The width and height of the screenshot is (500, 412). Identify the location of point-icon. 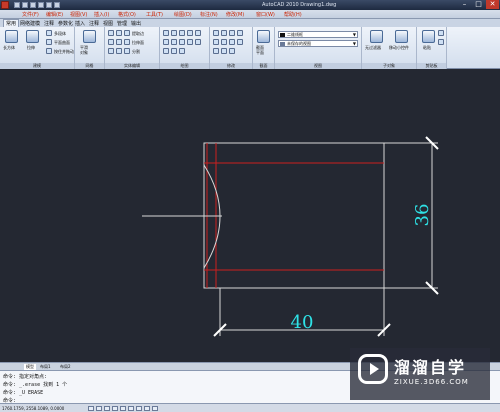
(198, 42).